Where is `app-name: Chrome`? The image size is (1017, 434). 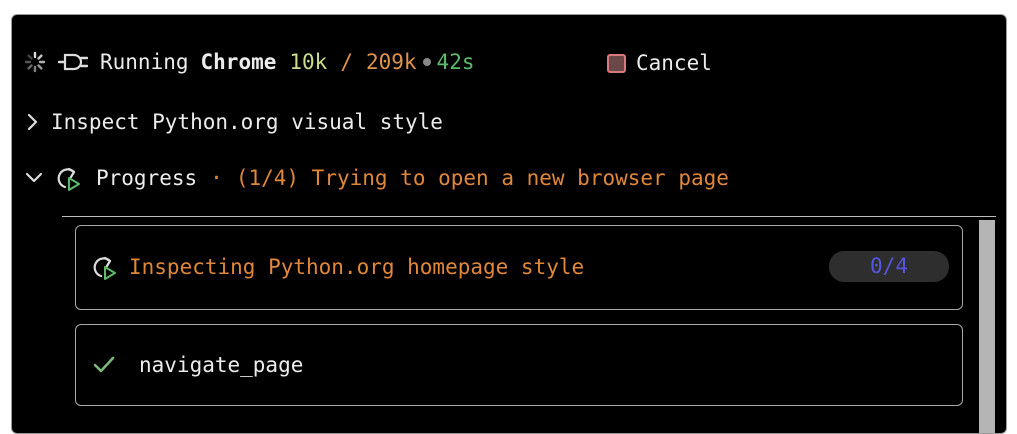
app-name: Chrome is located at coordinates (238, 61).